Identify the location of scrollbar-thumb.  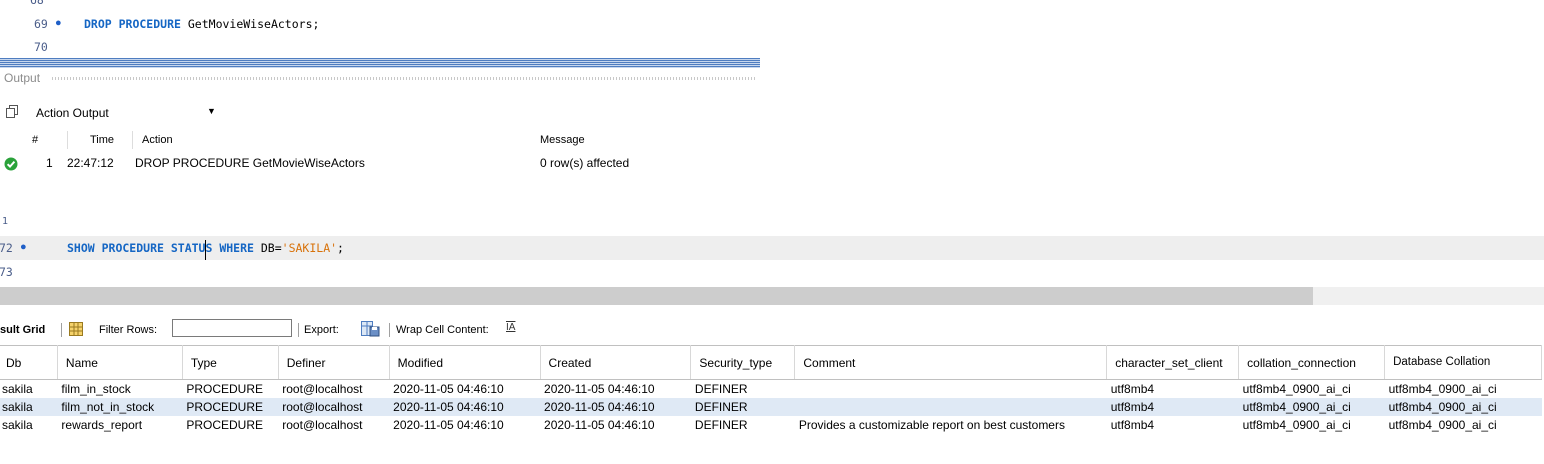
(656, 296).